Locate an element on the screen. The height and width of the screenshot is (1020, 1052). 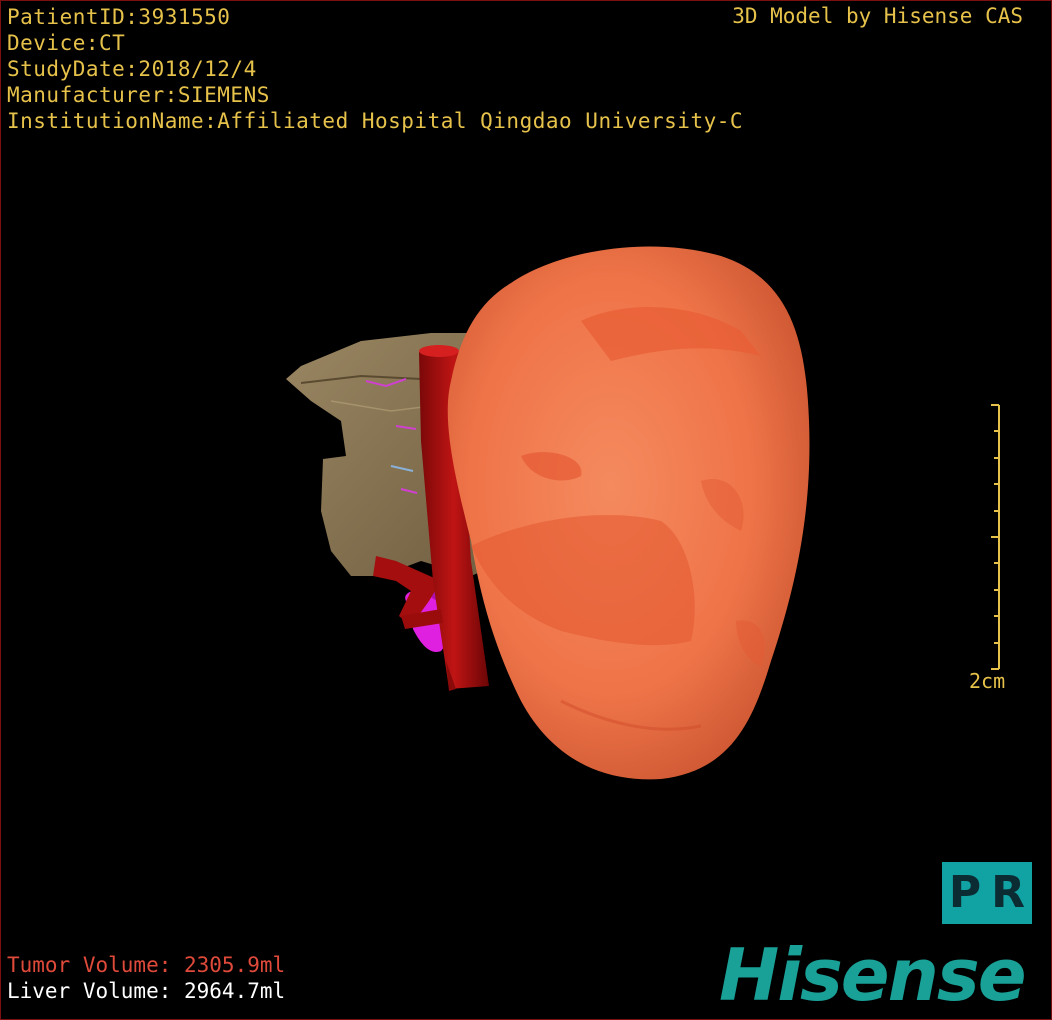
pr-badge-r: R is located at coordinates (1008, 892).